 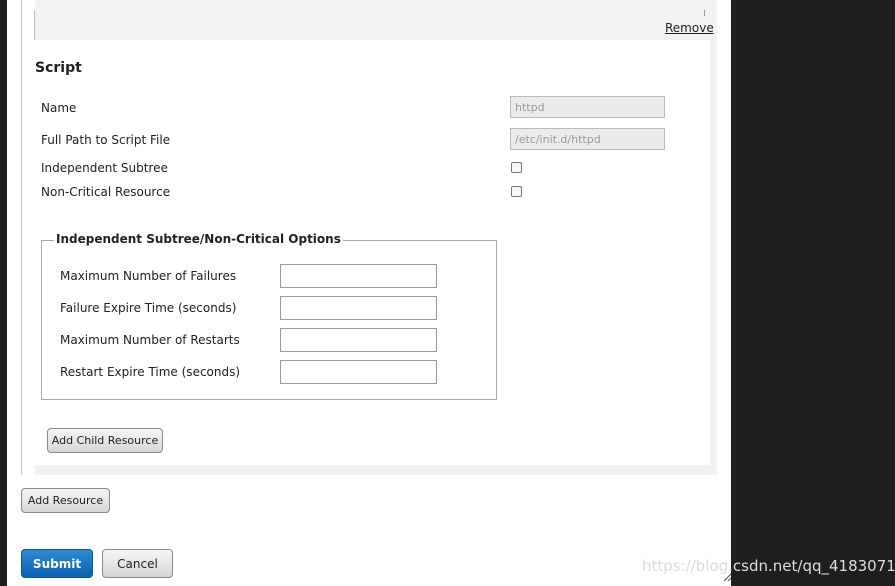 I want to click on name-field, so click(x=587, y=107).